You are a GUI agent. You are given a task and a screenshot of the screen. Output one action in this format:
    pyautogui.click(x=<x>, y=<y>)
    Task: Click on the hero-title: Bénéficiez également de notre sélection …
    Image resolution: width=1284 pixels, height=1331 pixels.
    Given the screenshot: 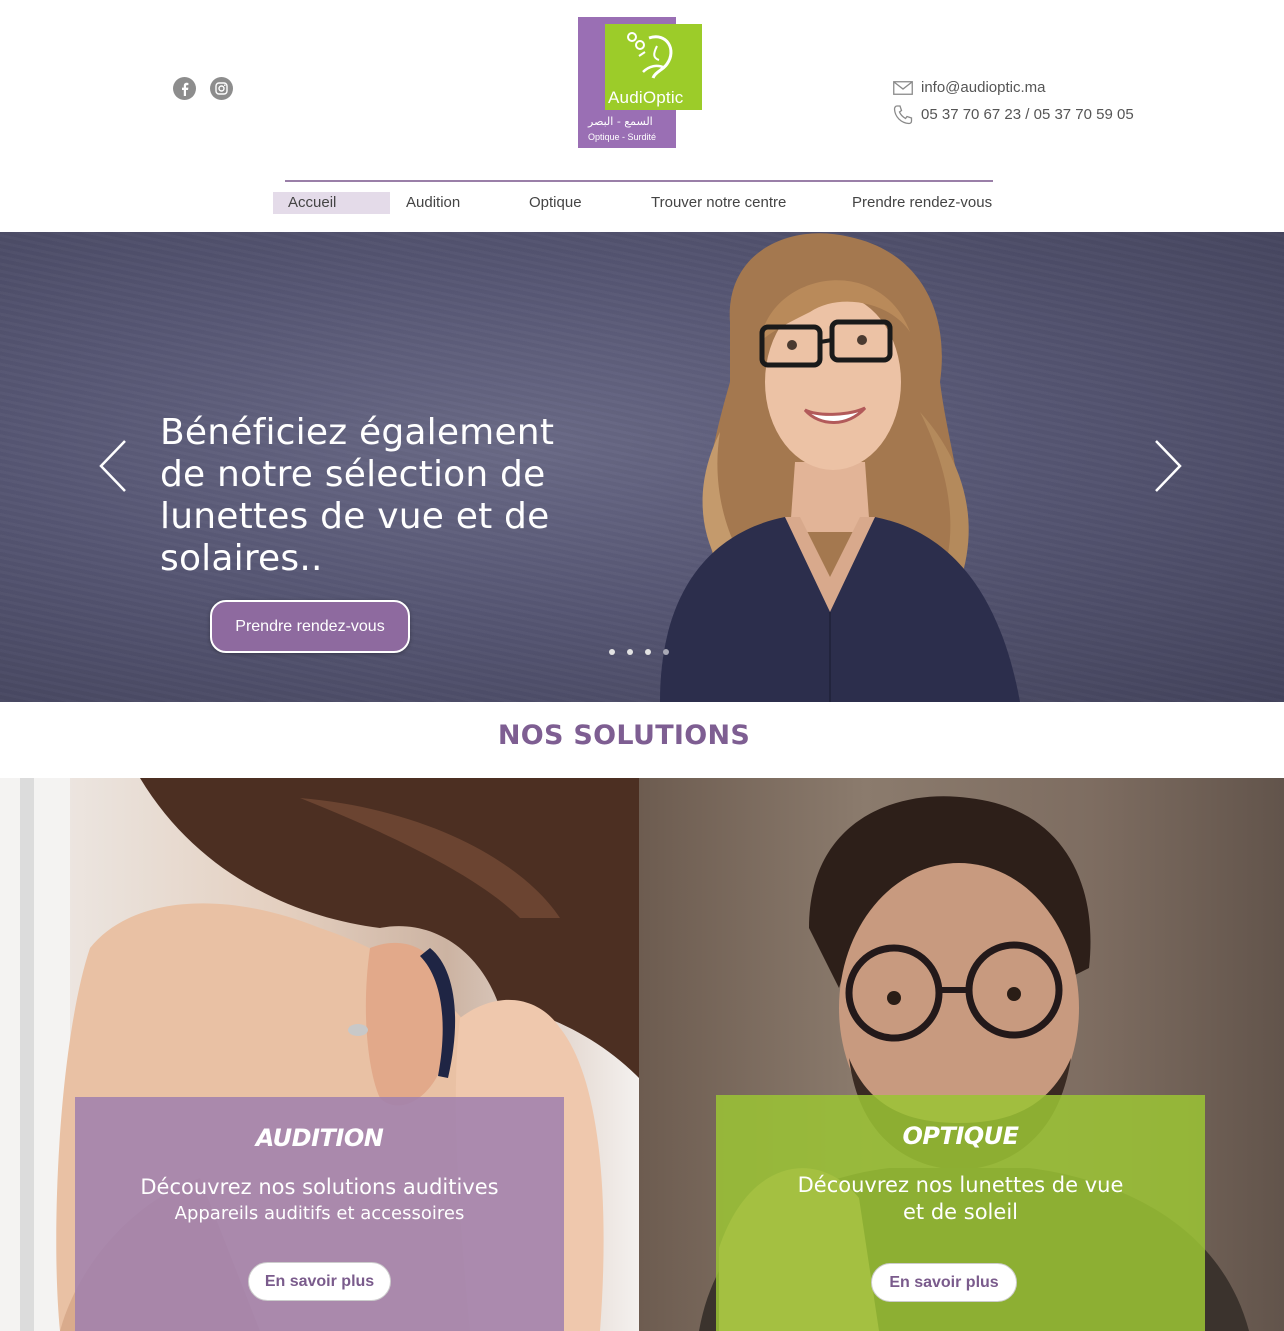 What is the action you would take?
    pyautogui.click(x=357, y=495)
    